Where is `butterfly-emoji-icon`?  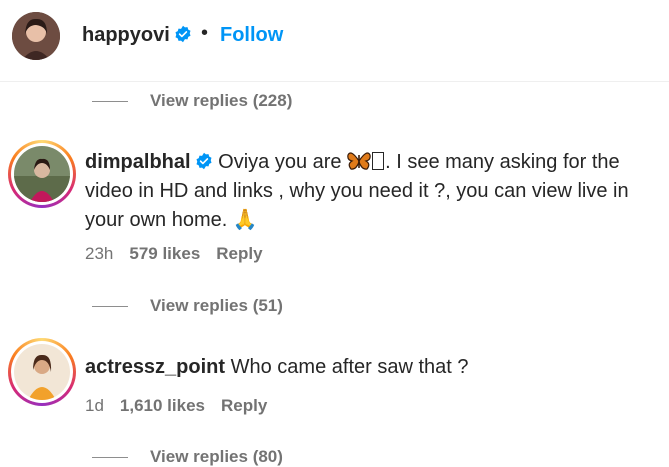
butterfly-emoji-icon is located at coordinates (359, 161).